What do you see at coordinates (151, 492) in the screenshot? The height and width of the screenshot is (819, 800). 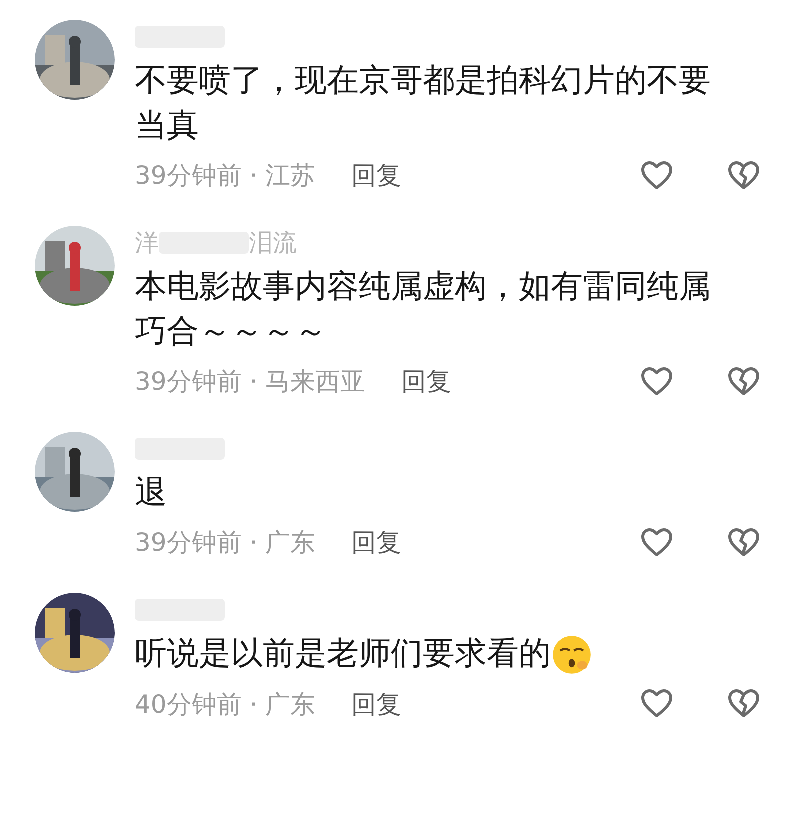 I see `comment-text: 退` at bounding box center [151, 492].